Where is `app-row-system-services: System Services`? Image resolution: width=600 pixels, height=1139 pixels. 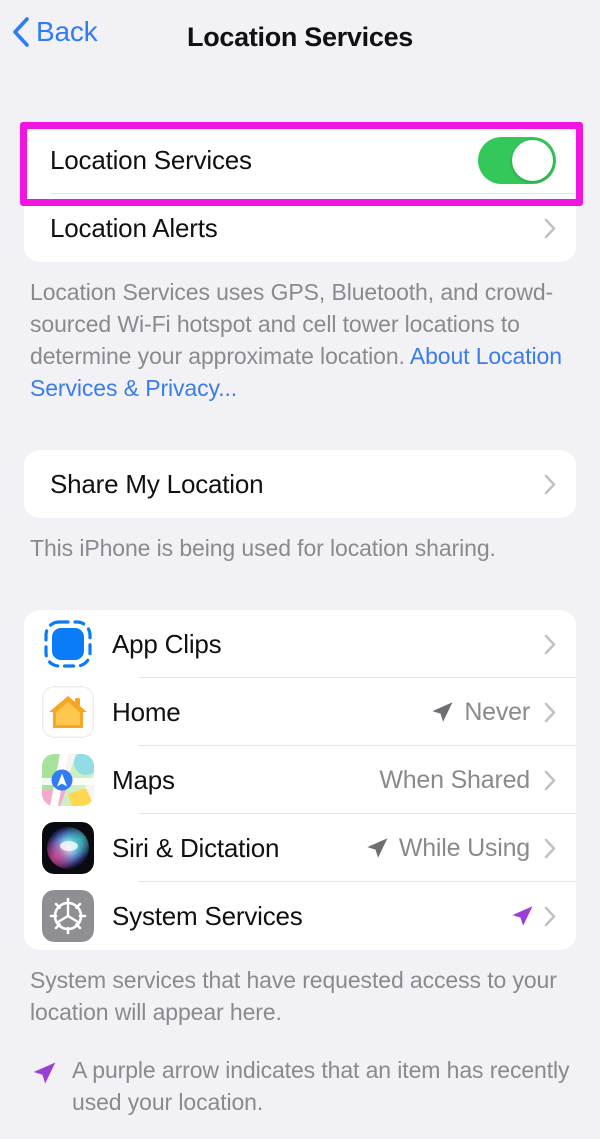 app-row-system-services: System Services is located at coordinates (300, 916).